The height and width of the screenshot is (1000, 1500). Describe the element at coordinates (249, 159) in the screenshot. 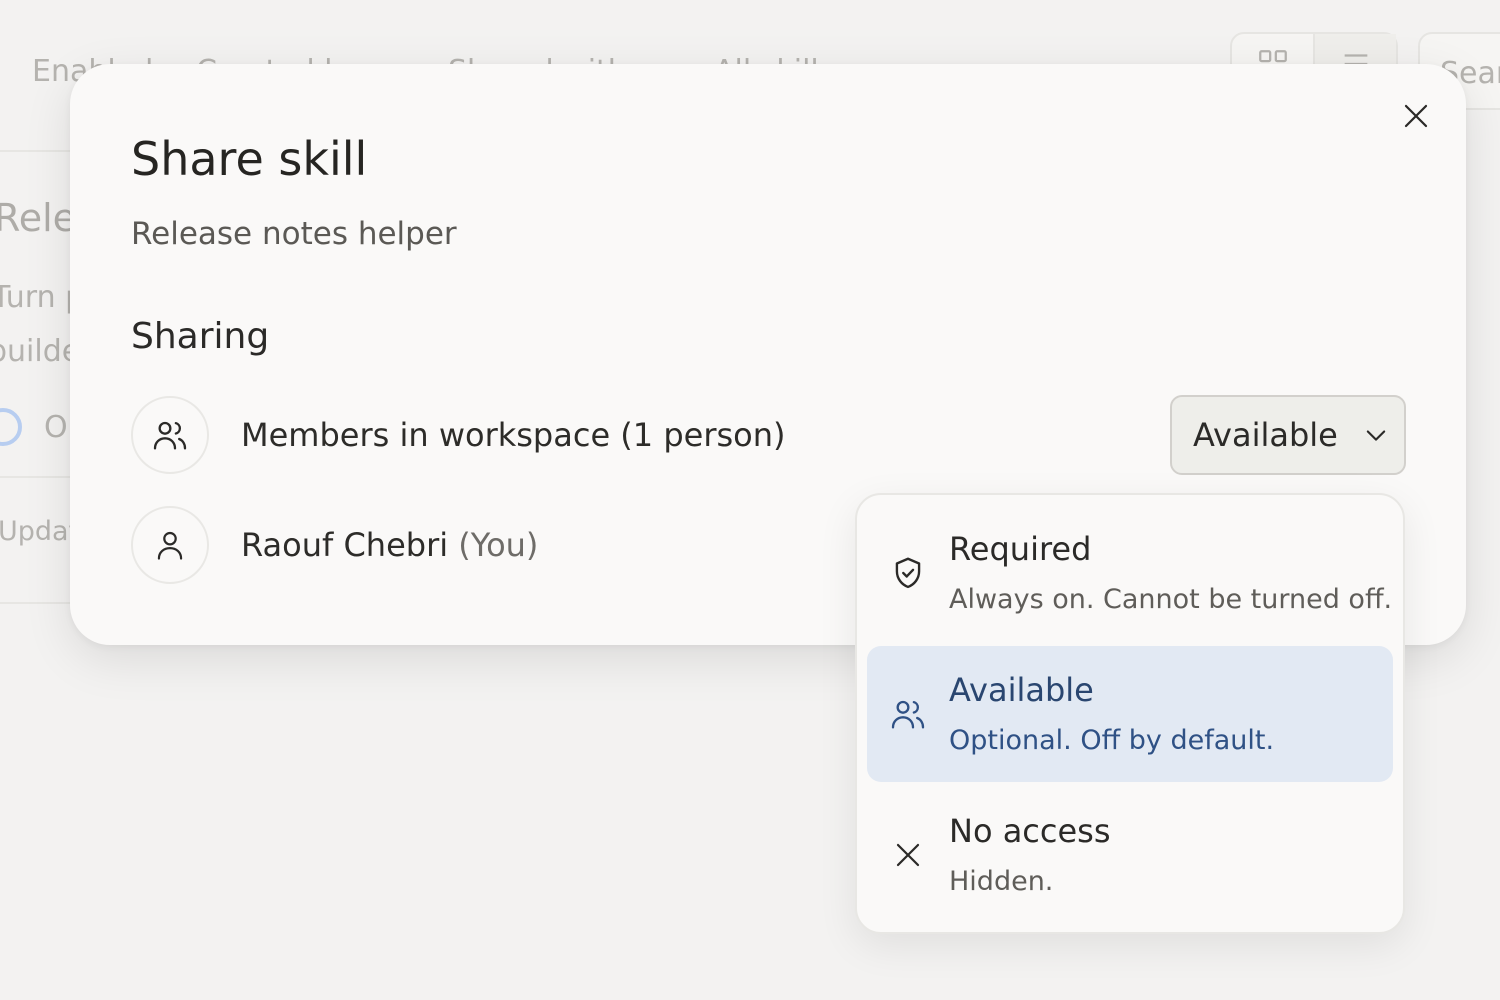

I see `modal-title: Share skill` at that location.